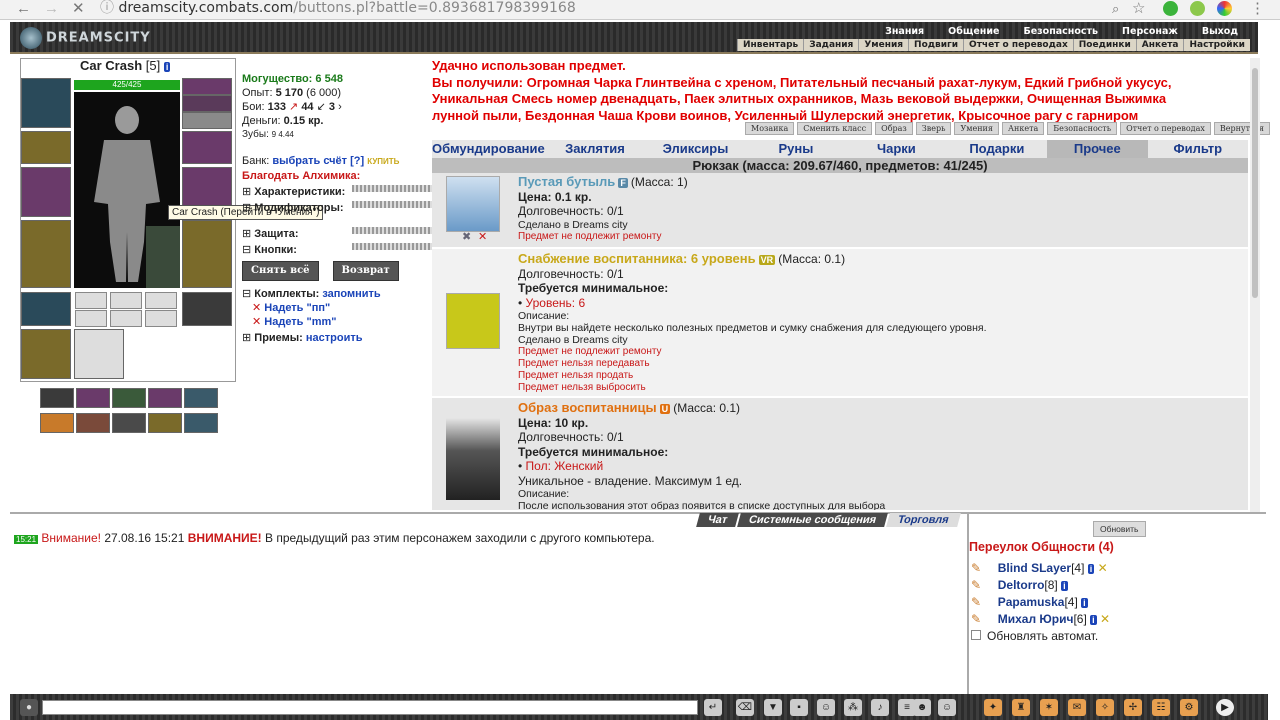 The image size is (1280, 720). What do you see at coordinates (935, 45) in the screenshot?
I see `submenu-deeds: Подвиги` at bounding box center [935, 45].